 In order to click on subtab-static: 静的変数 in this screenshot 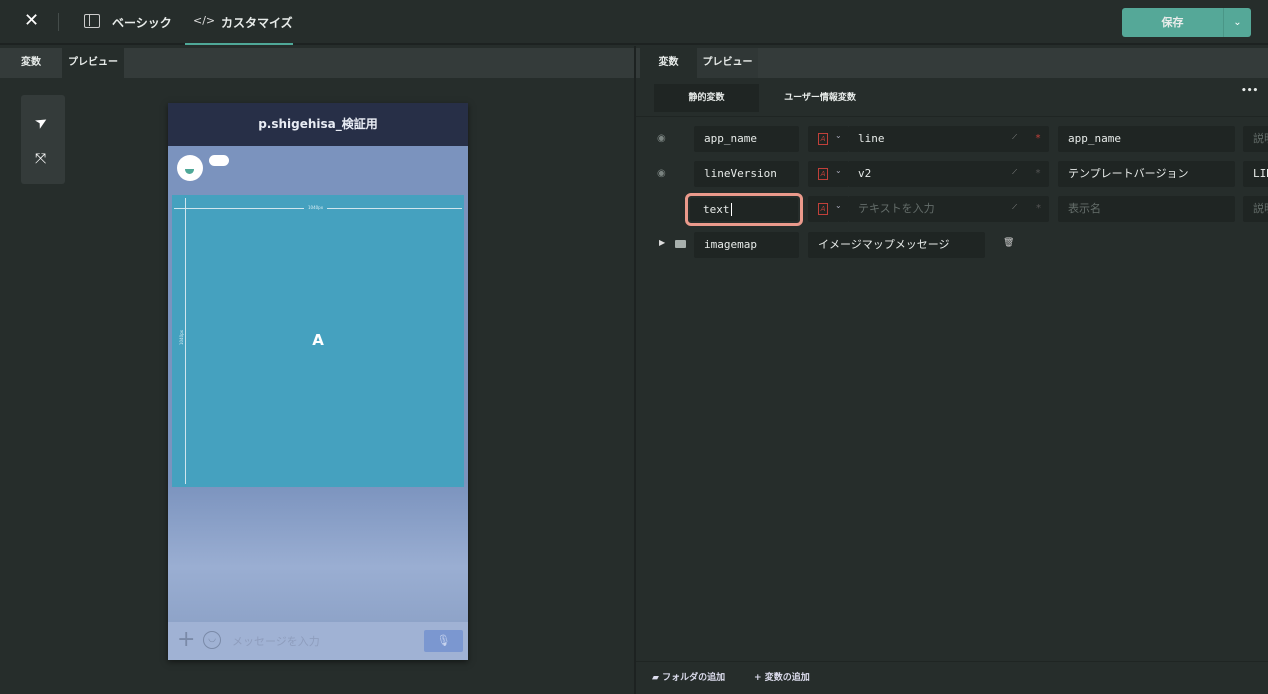, I will do `click(706, 98)`.